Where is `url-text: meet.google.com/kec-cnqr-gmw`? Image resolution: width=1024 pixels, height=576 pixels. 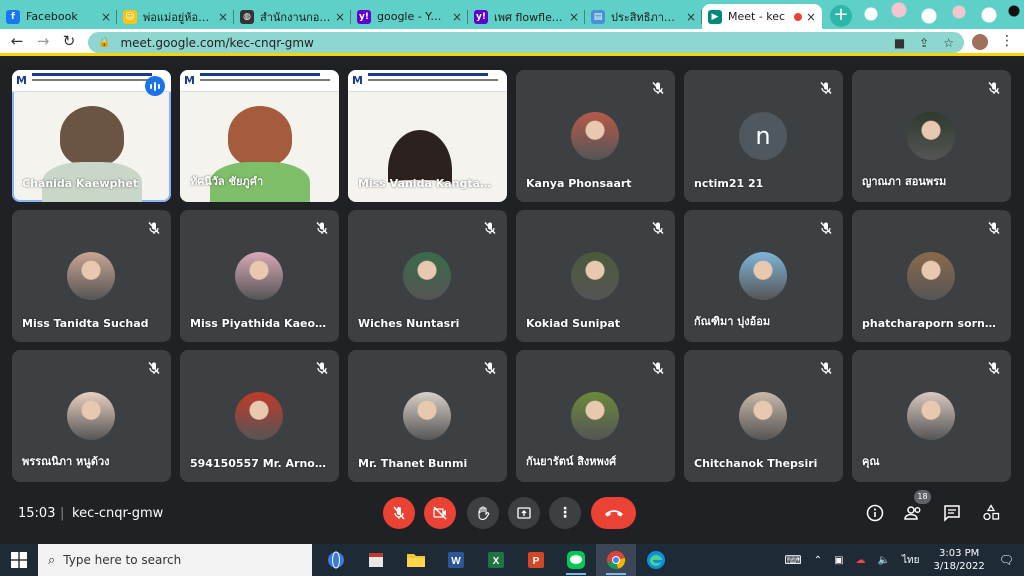 url-text: meet.google.com/kec-cnqr-gmw is located at coordinates (217, 42).